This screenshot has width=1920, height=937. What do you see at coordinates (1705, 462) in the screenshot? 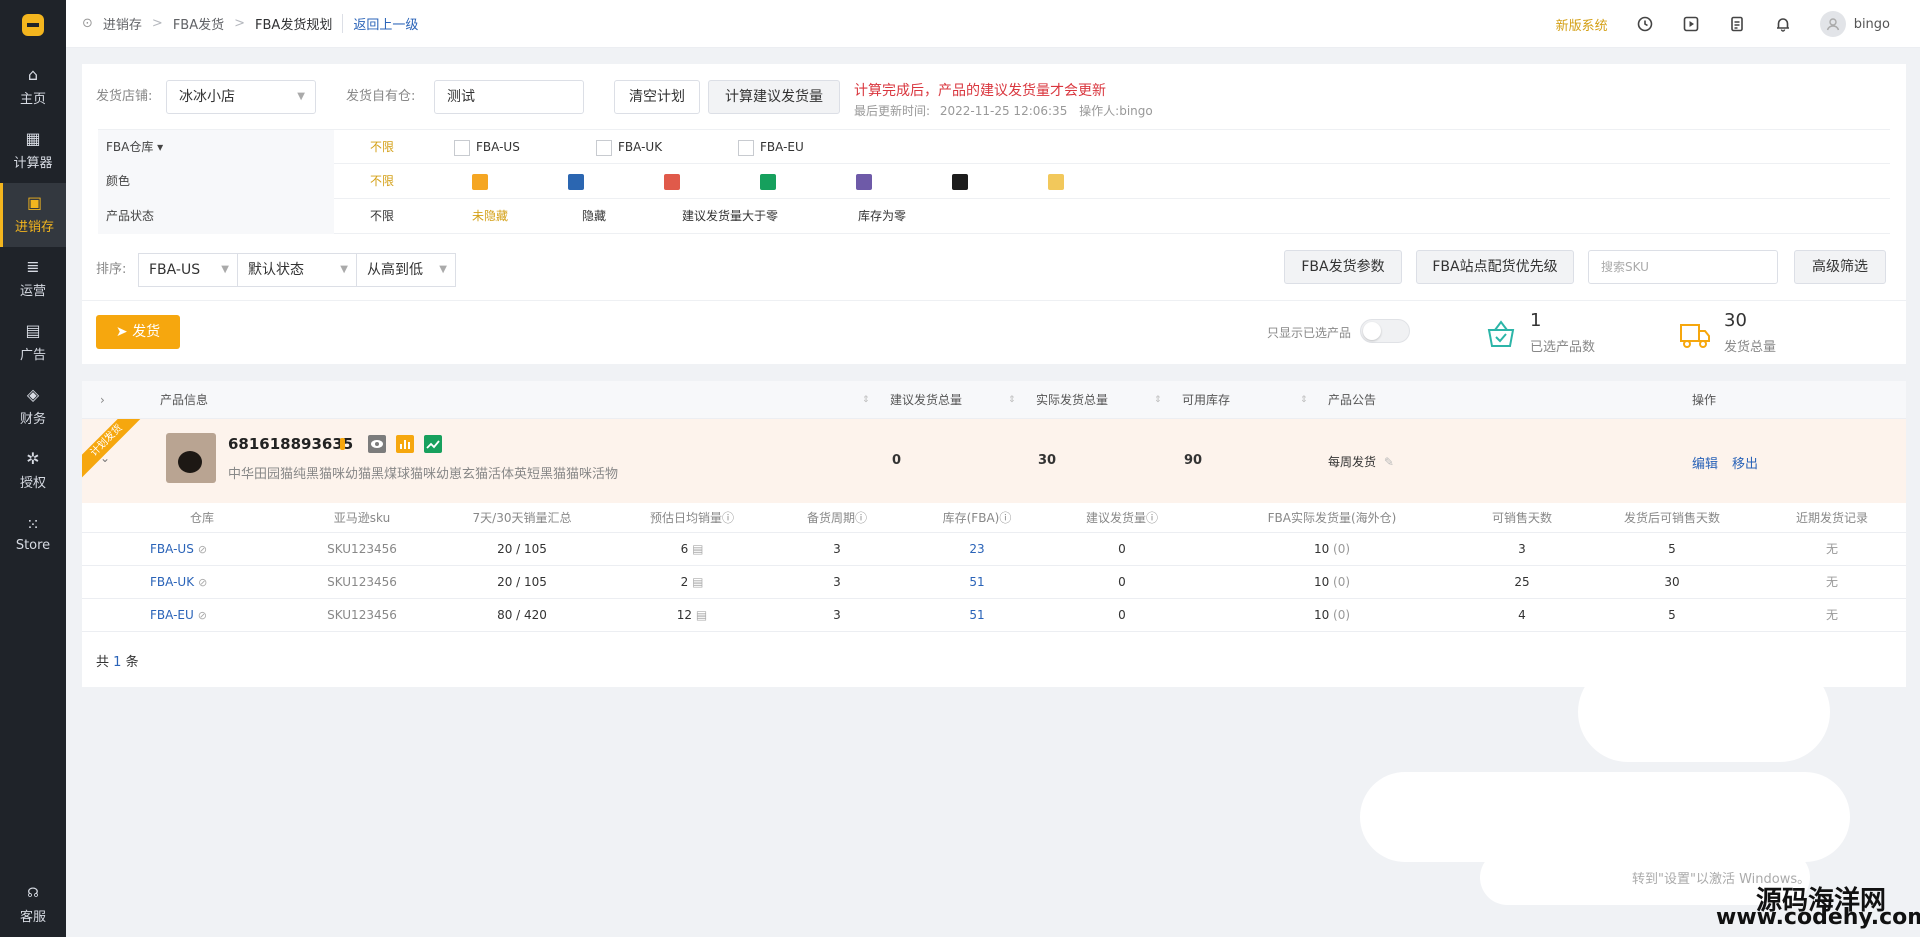
I see `edit-link: 编辑` at bounding box center [1705, 462].